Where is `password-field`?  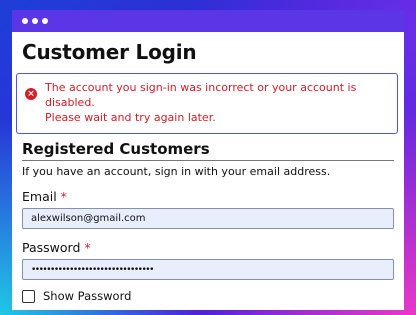
password-field is located at coordinates (208, 269).